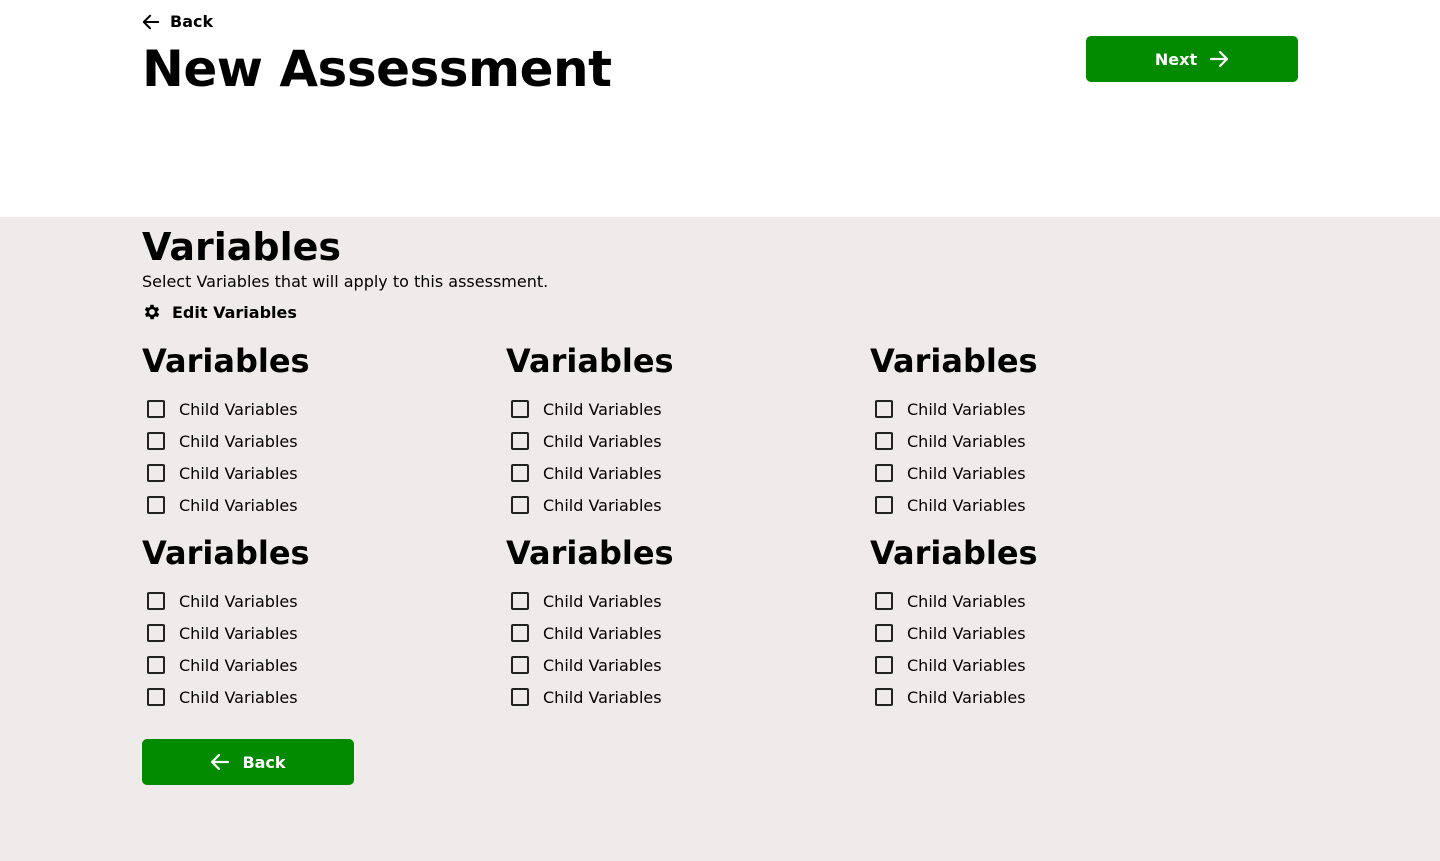  I want to click on back-link: Back, so click(177, 21).